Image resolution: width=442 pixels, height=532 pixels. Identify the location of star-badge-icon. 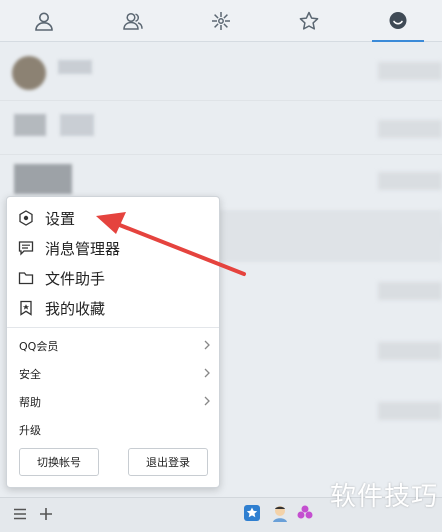
(252, 513).